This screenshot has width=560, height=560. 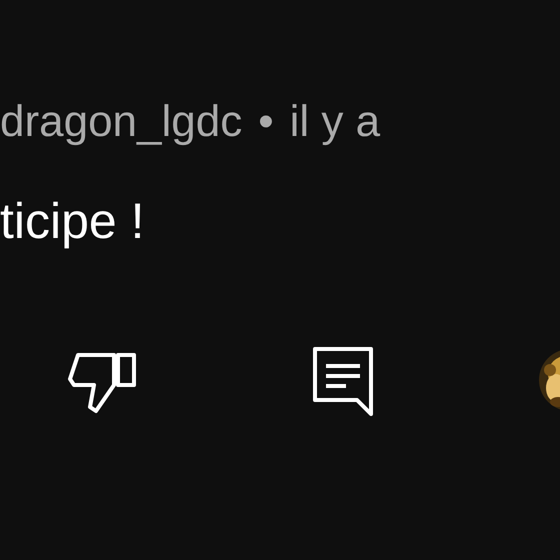 I want to click on comment-text: ticipe !, so click(x=72, y=221).